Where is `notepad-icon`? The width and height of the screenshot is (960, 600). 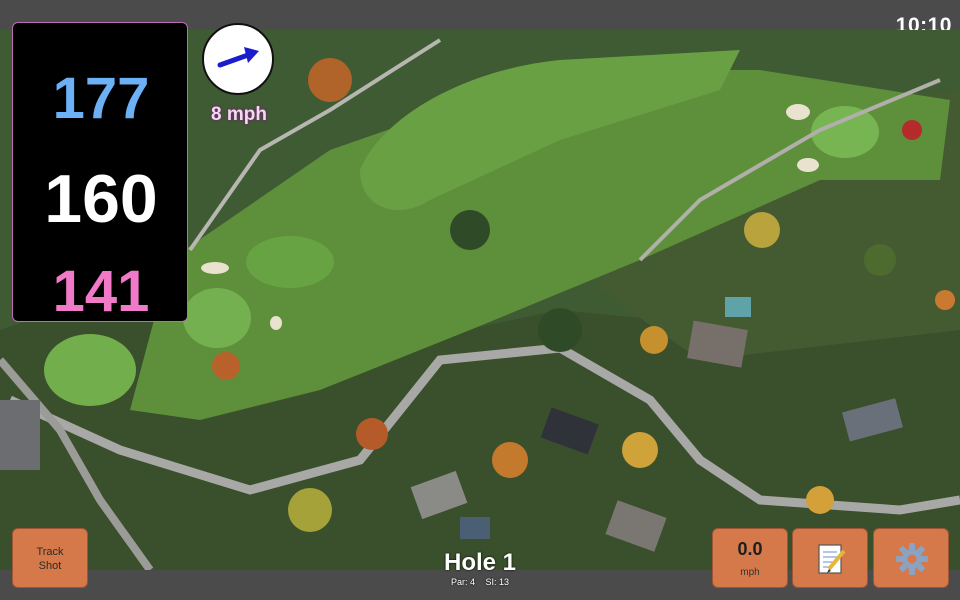 notepad-icon is located at coordinates (832, 559).